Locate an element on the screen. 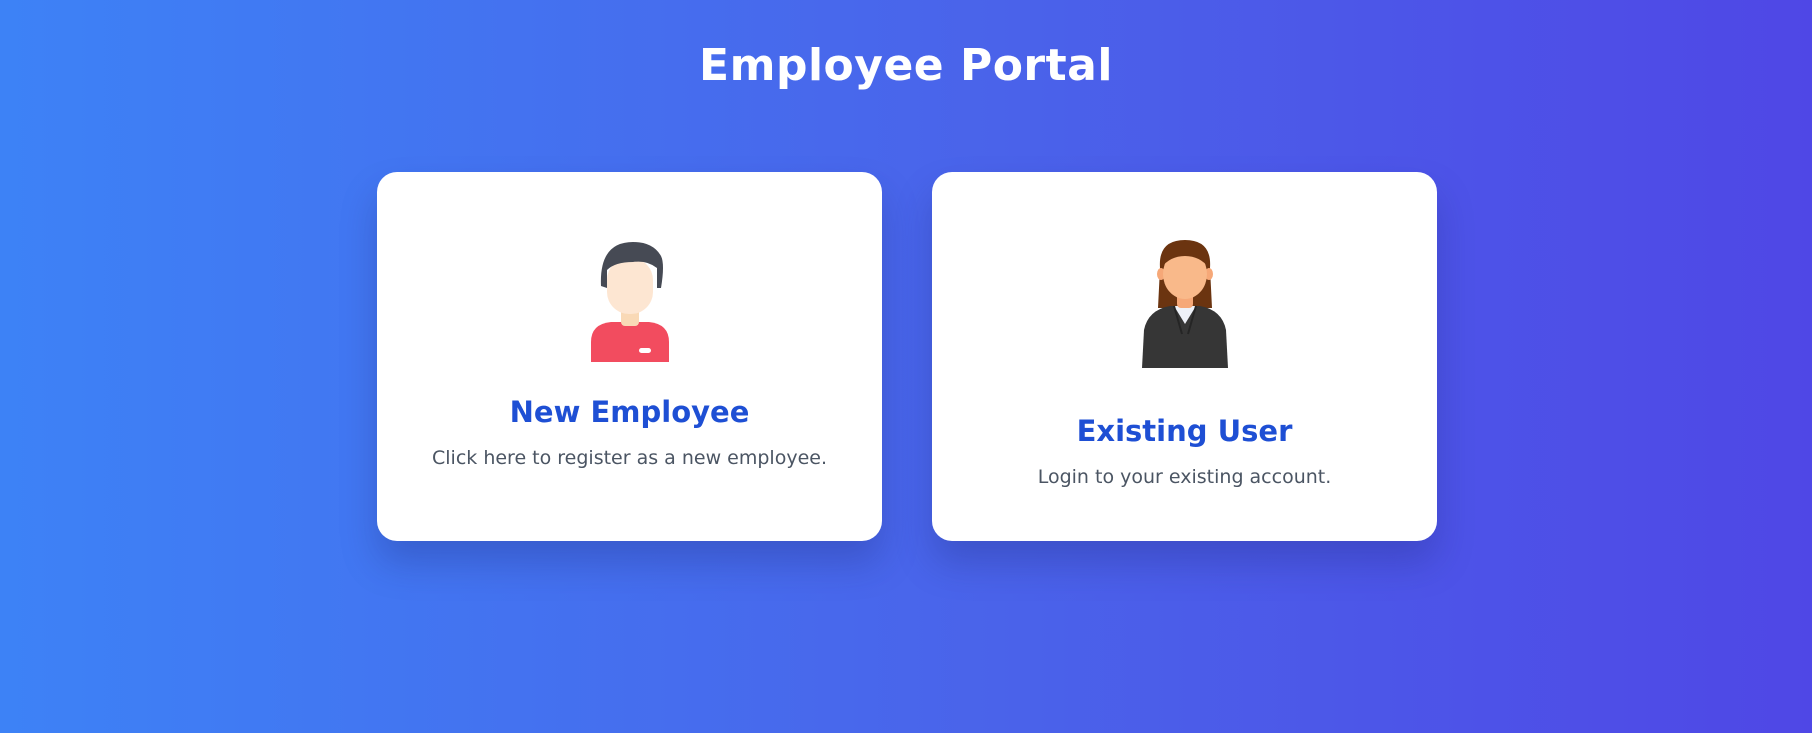 The image size is (1812, 733). male-employee-avatar-icon is located at coordinates (629, 302).